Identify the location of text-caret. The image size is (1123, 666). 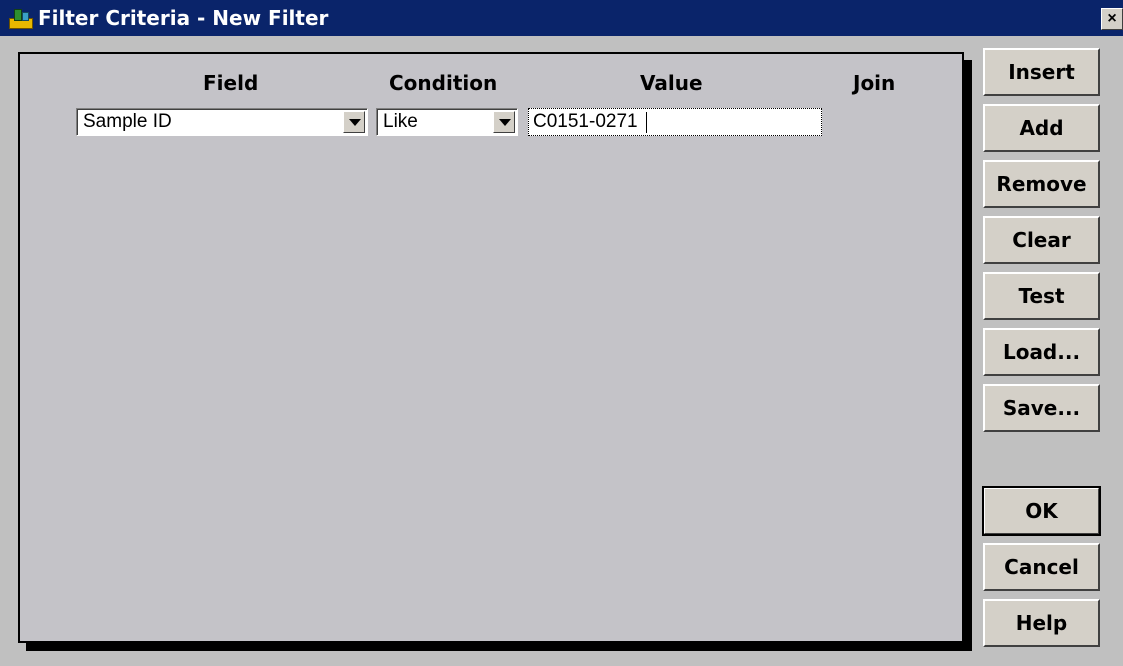
(646, 122).